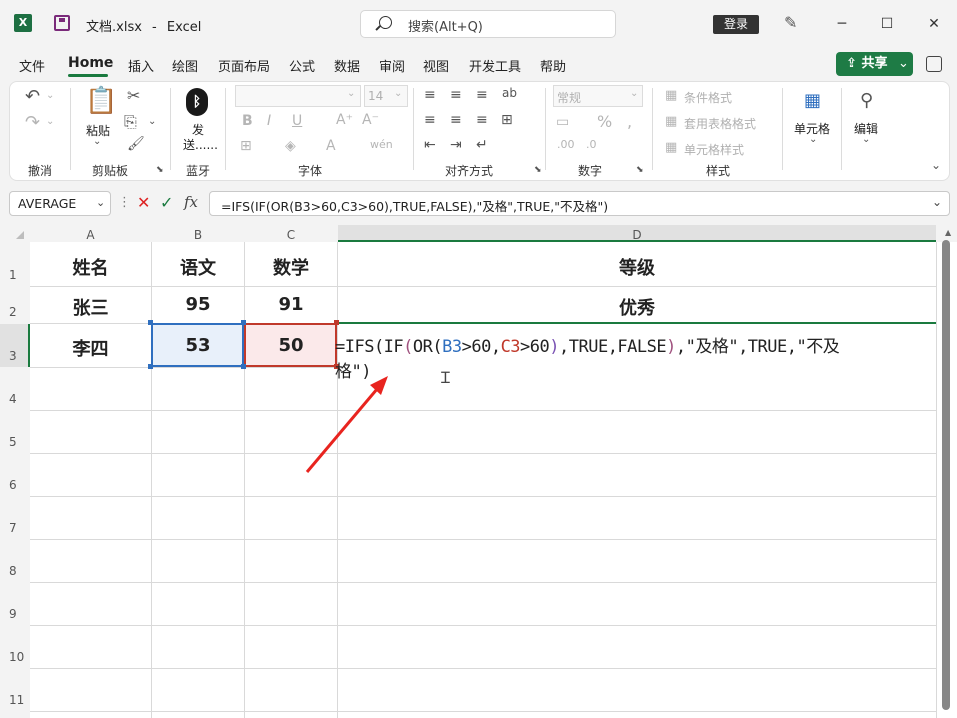 This screenshot has height=718, width=957. What do you see at coordinates (130, 122) in the screenshot?
I see `copy-icon: ⎘` at bounding box center [130, 122].